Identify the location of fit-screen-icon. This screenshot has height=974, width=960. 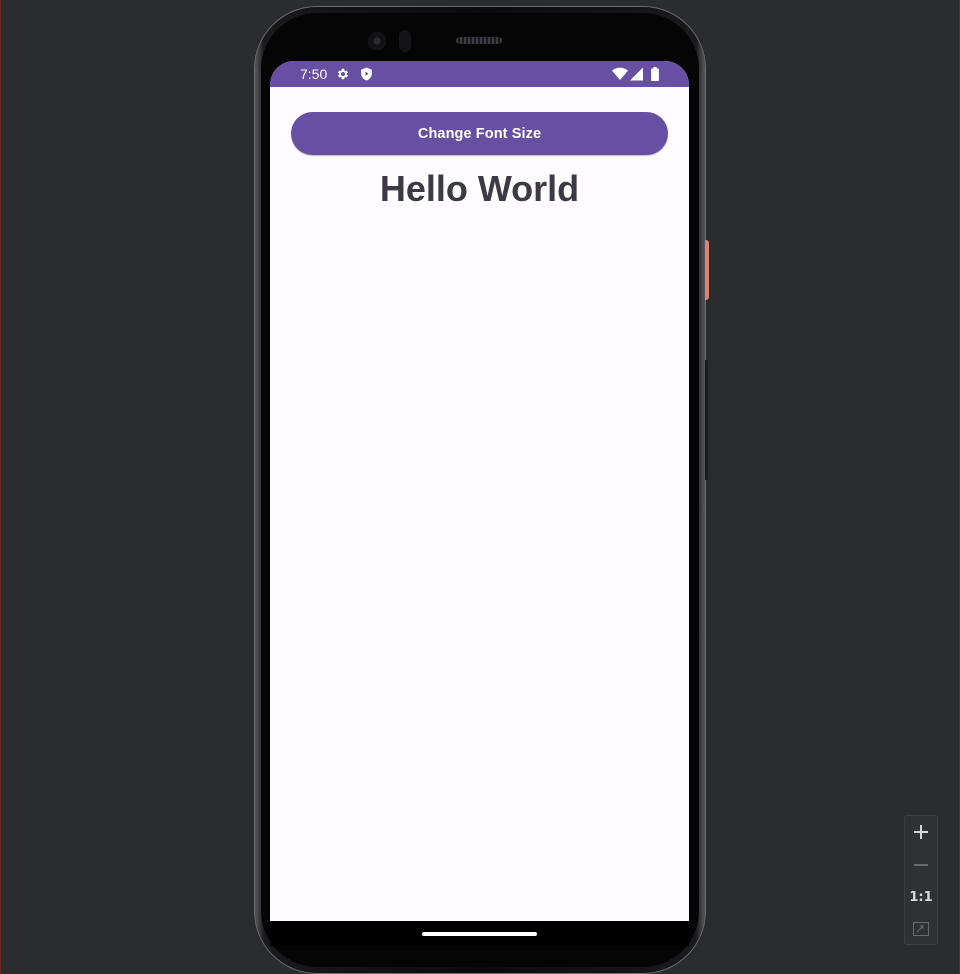
(921, 929).